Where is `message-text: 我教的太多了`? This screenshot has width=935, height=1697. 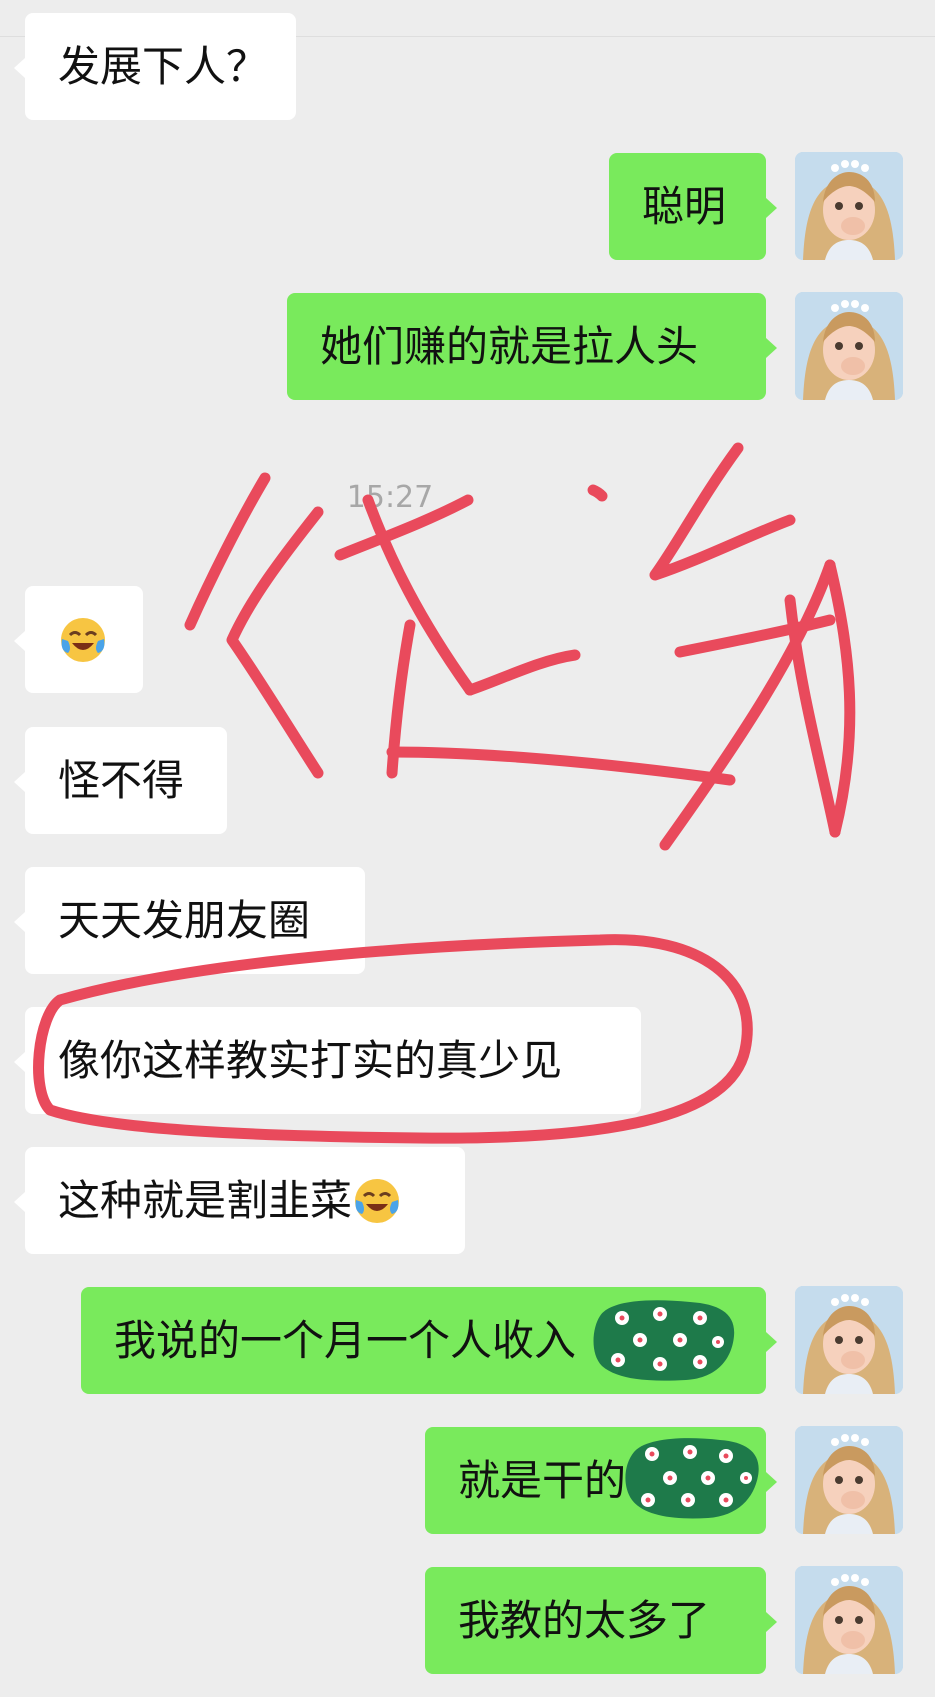
message-text: 我教的太多了 is located at coordinates (584, 1620).